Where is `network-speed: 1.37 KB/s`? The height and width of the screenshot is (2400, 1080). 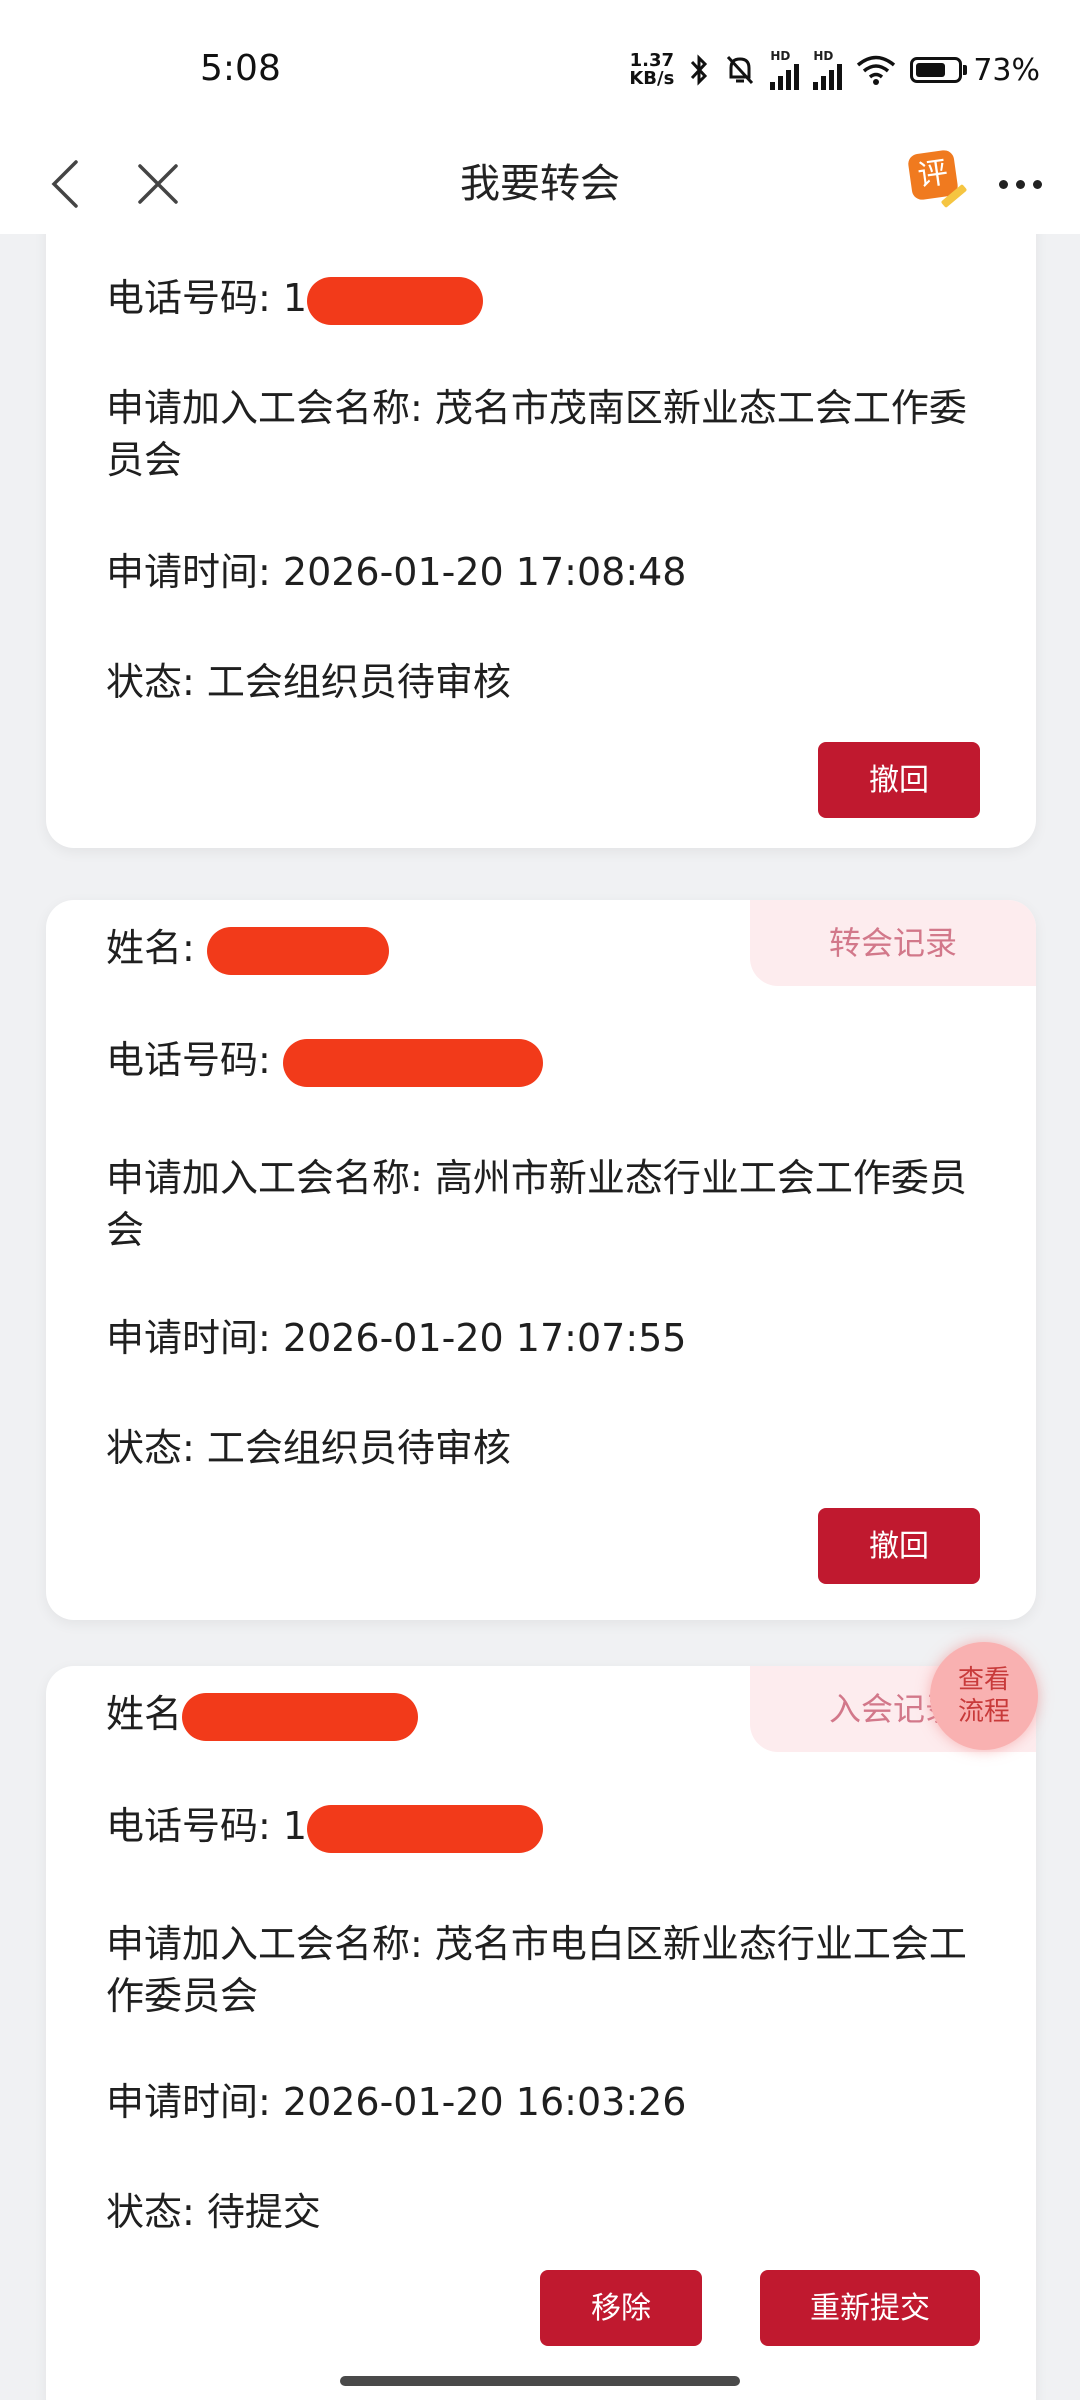
network-speed: 1.37 KB/s is located at coordinates (651, 70).